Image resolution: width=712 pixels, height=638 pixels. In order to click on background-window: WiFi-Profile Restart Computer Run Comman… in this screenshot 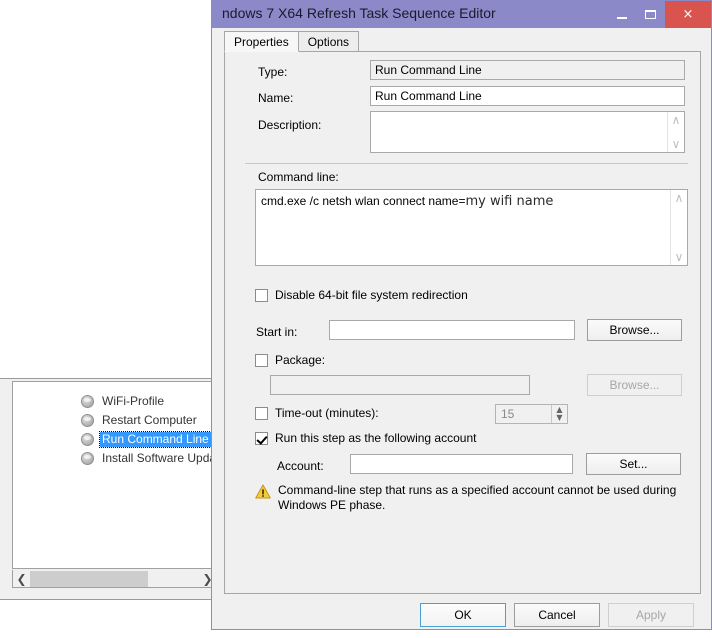, I will do `click(111, 489)`.